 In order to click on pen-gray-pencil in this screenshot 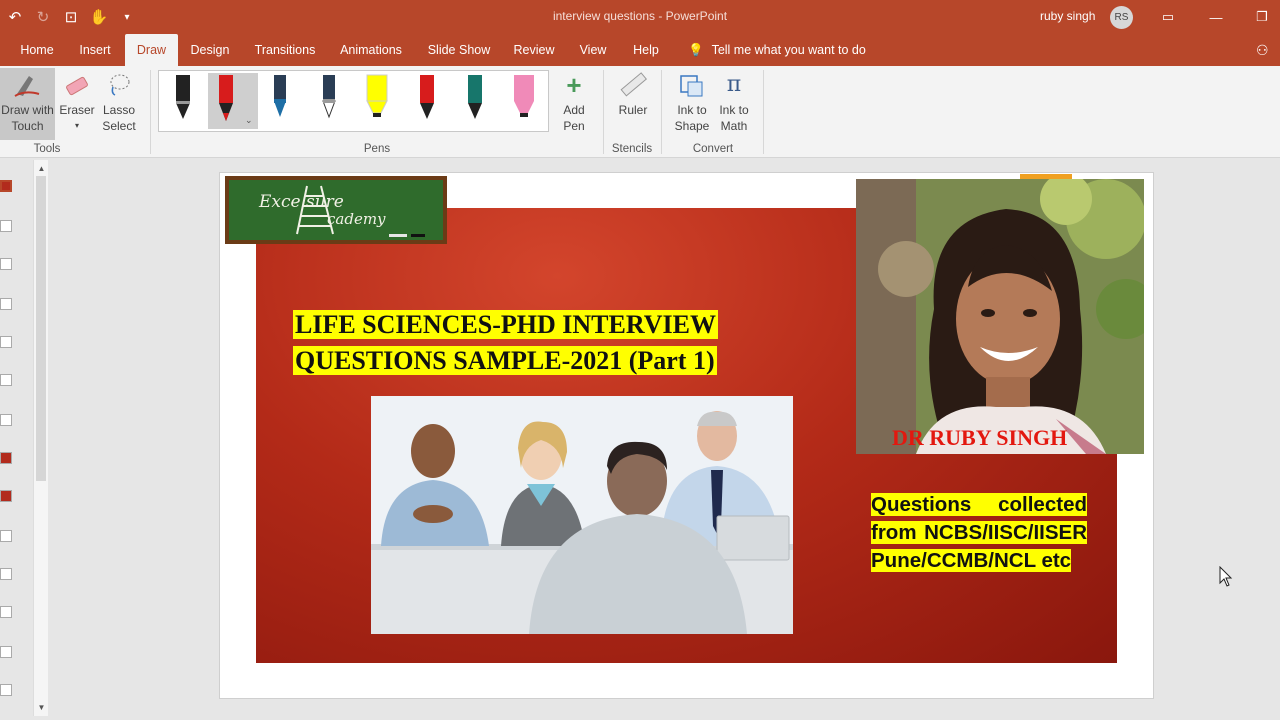, I will do `click(329, 101)`.